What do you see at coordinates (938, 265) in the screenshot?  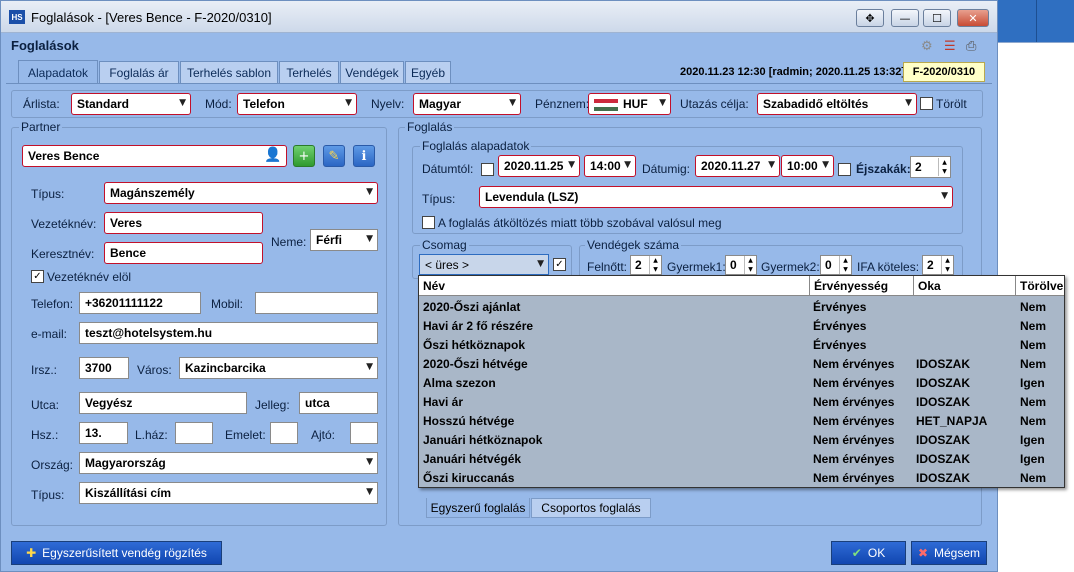 I see `ifa-spinner: 2 ▲ ▼` at bounding box center [938, 265].